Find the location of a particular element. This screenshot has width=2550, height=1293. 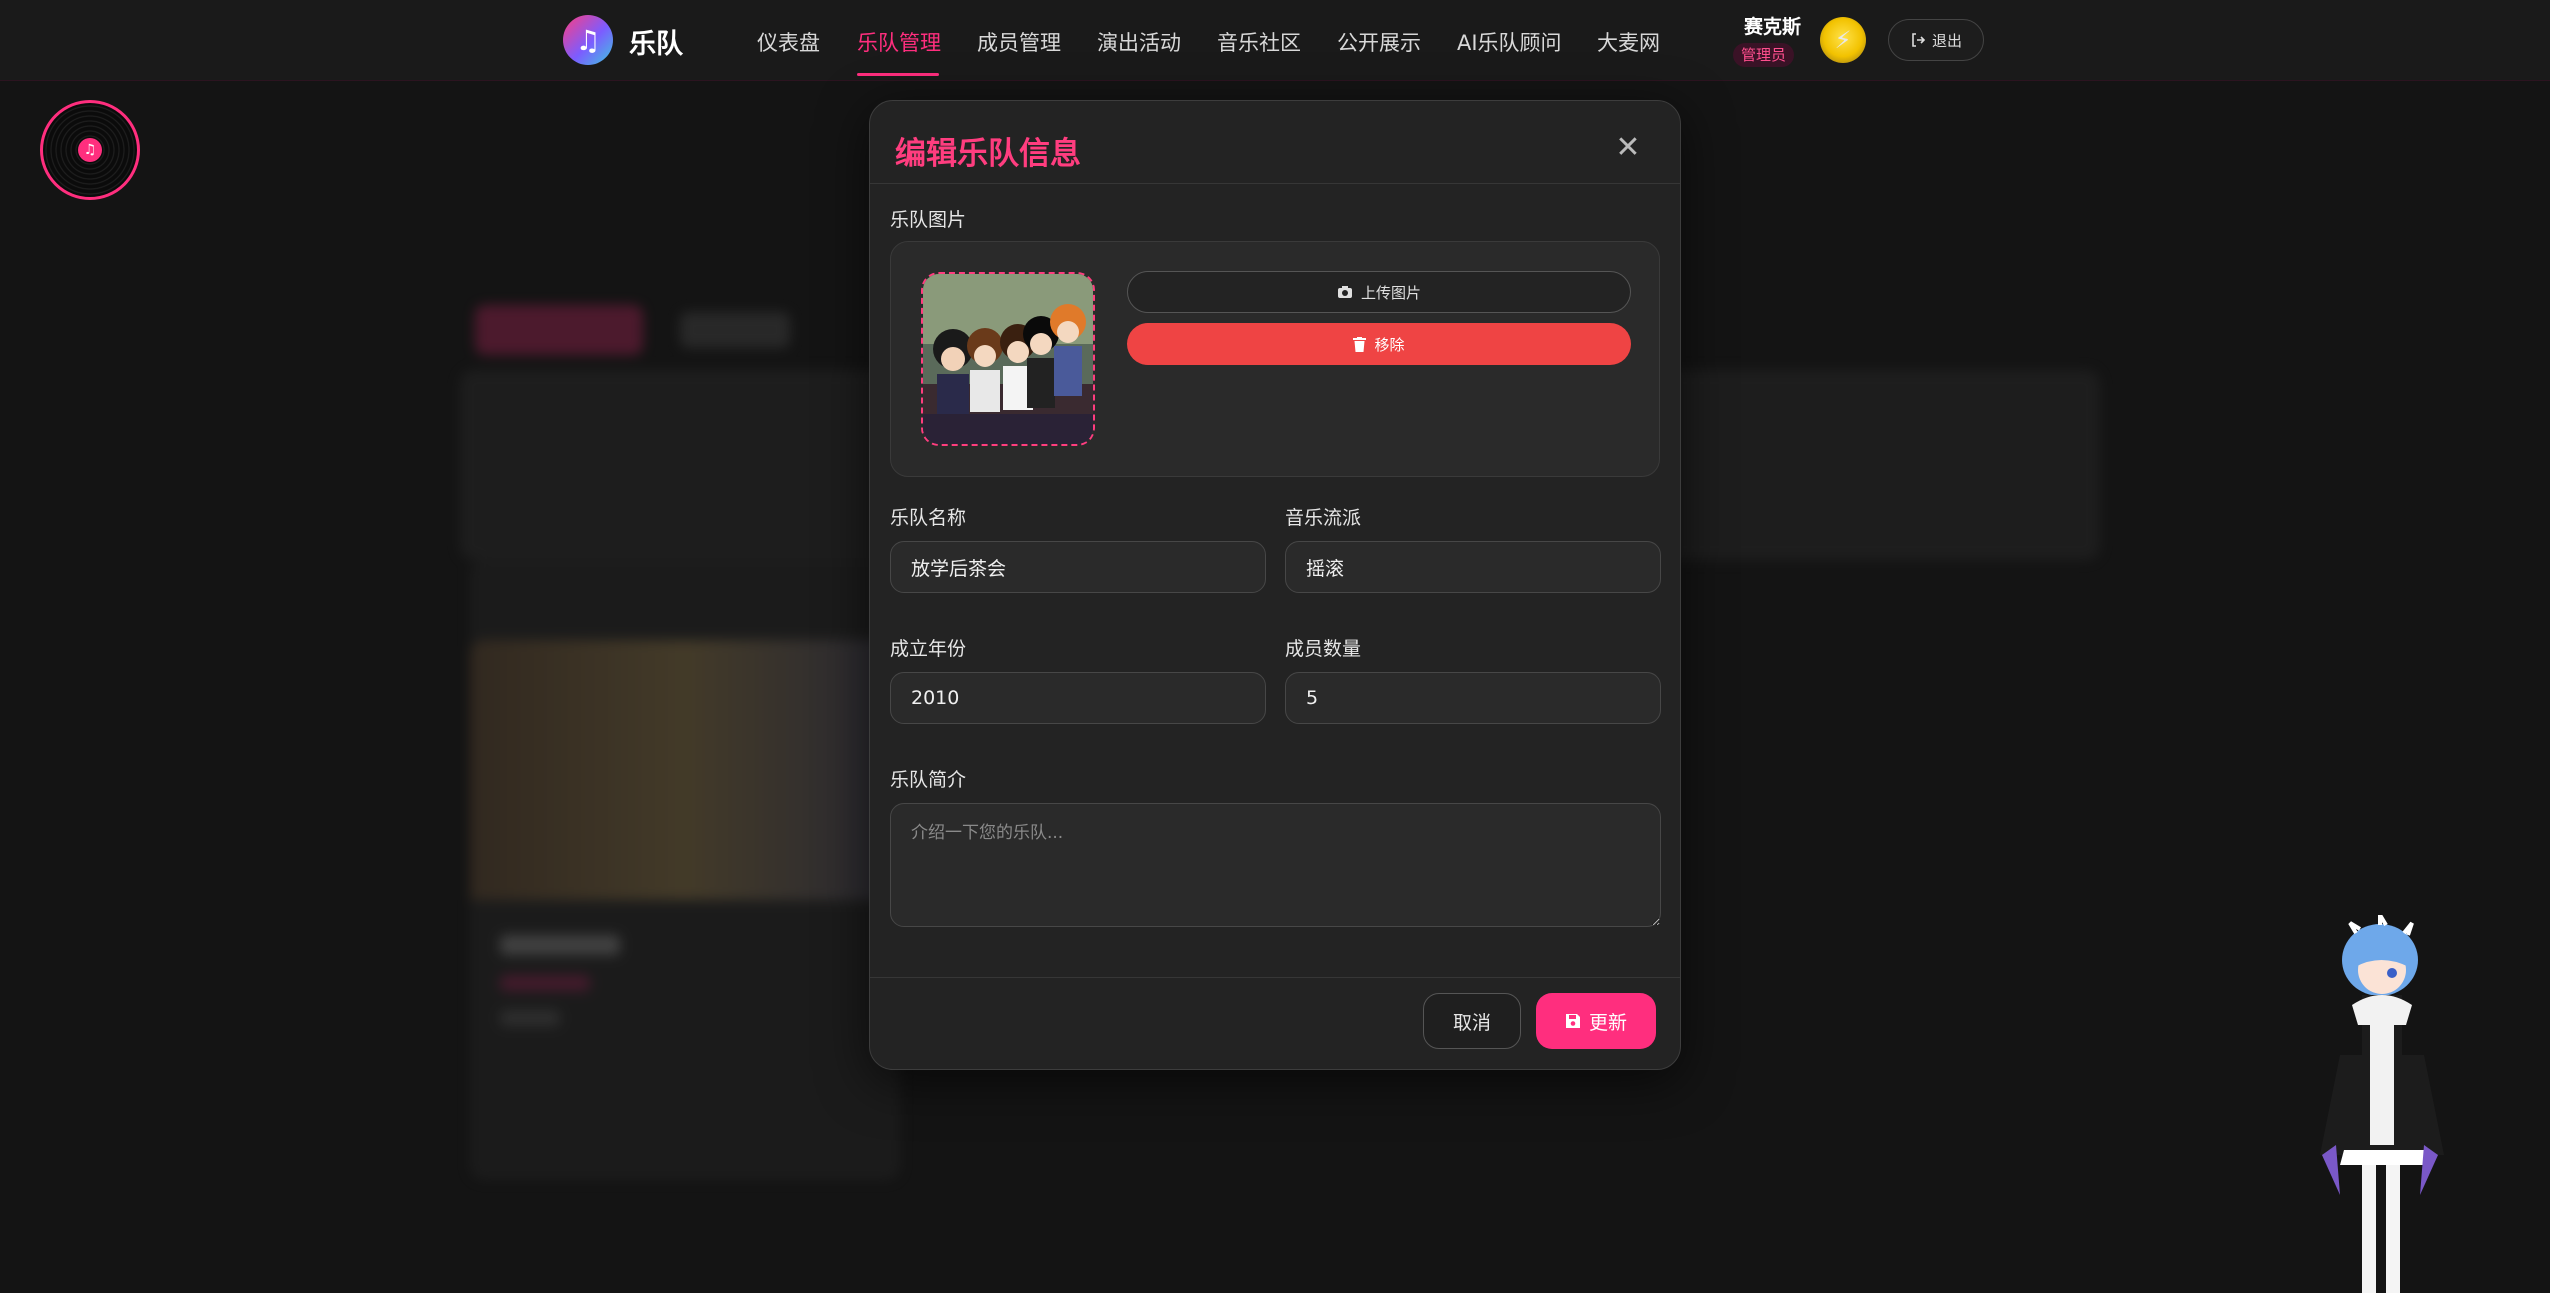

upload-image-button: 上传图片 is located at coordinates (1379, 292).